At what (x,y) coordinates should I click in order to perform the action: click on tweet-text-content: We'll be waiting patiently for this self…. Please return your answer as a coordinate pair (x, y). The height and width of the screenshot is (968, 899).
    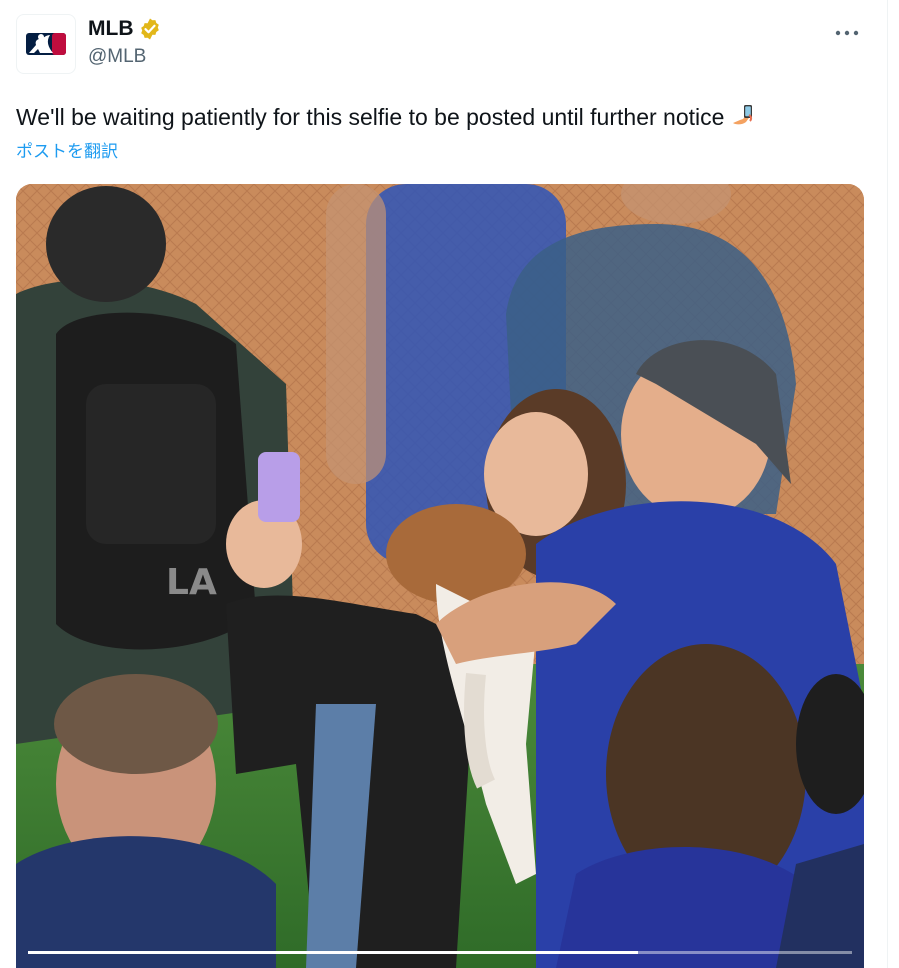
    Looking at the image, I should click on (370, 117).